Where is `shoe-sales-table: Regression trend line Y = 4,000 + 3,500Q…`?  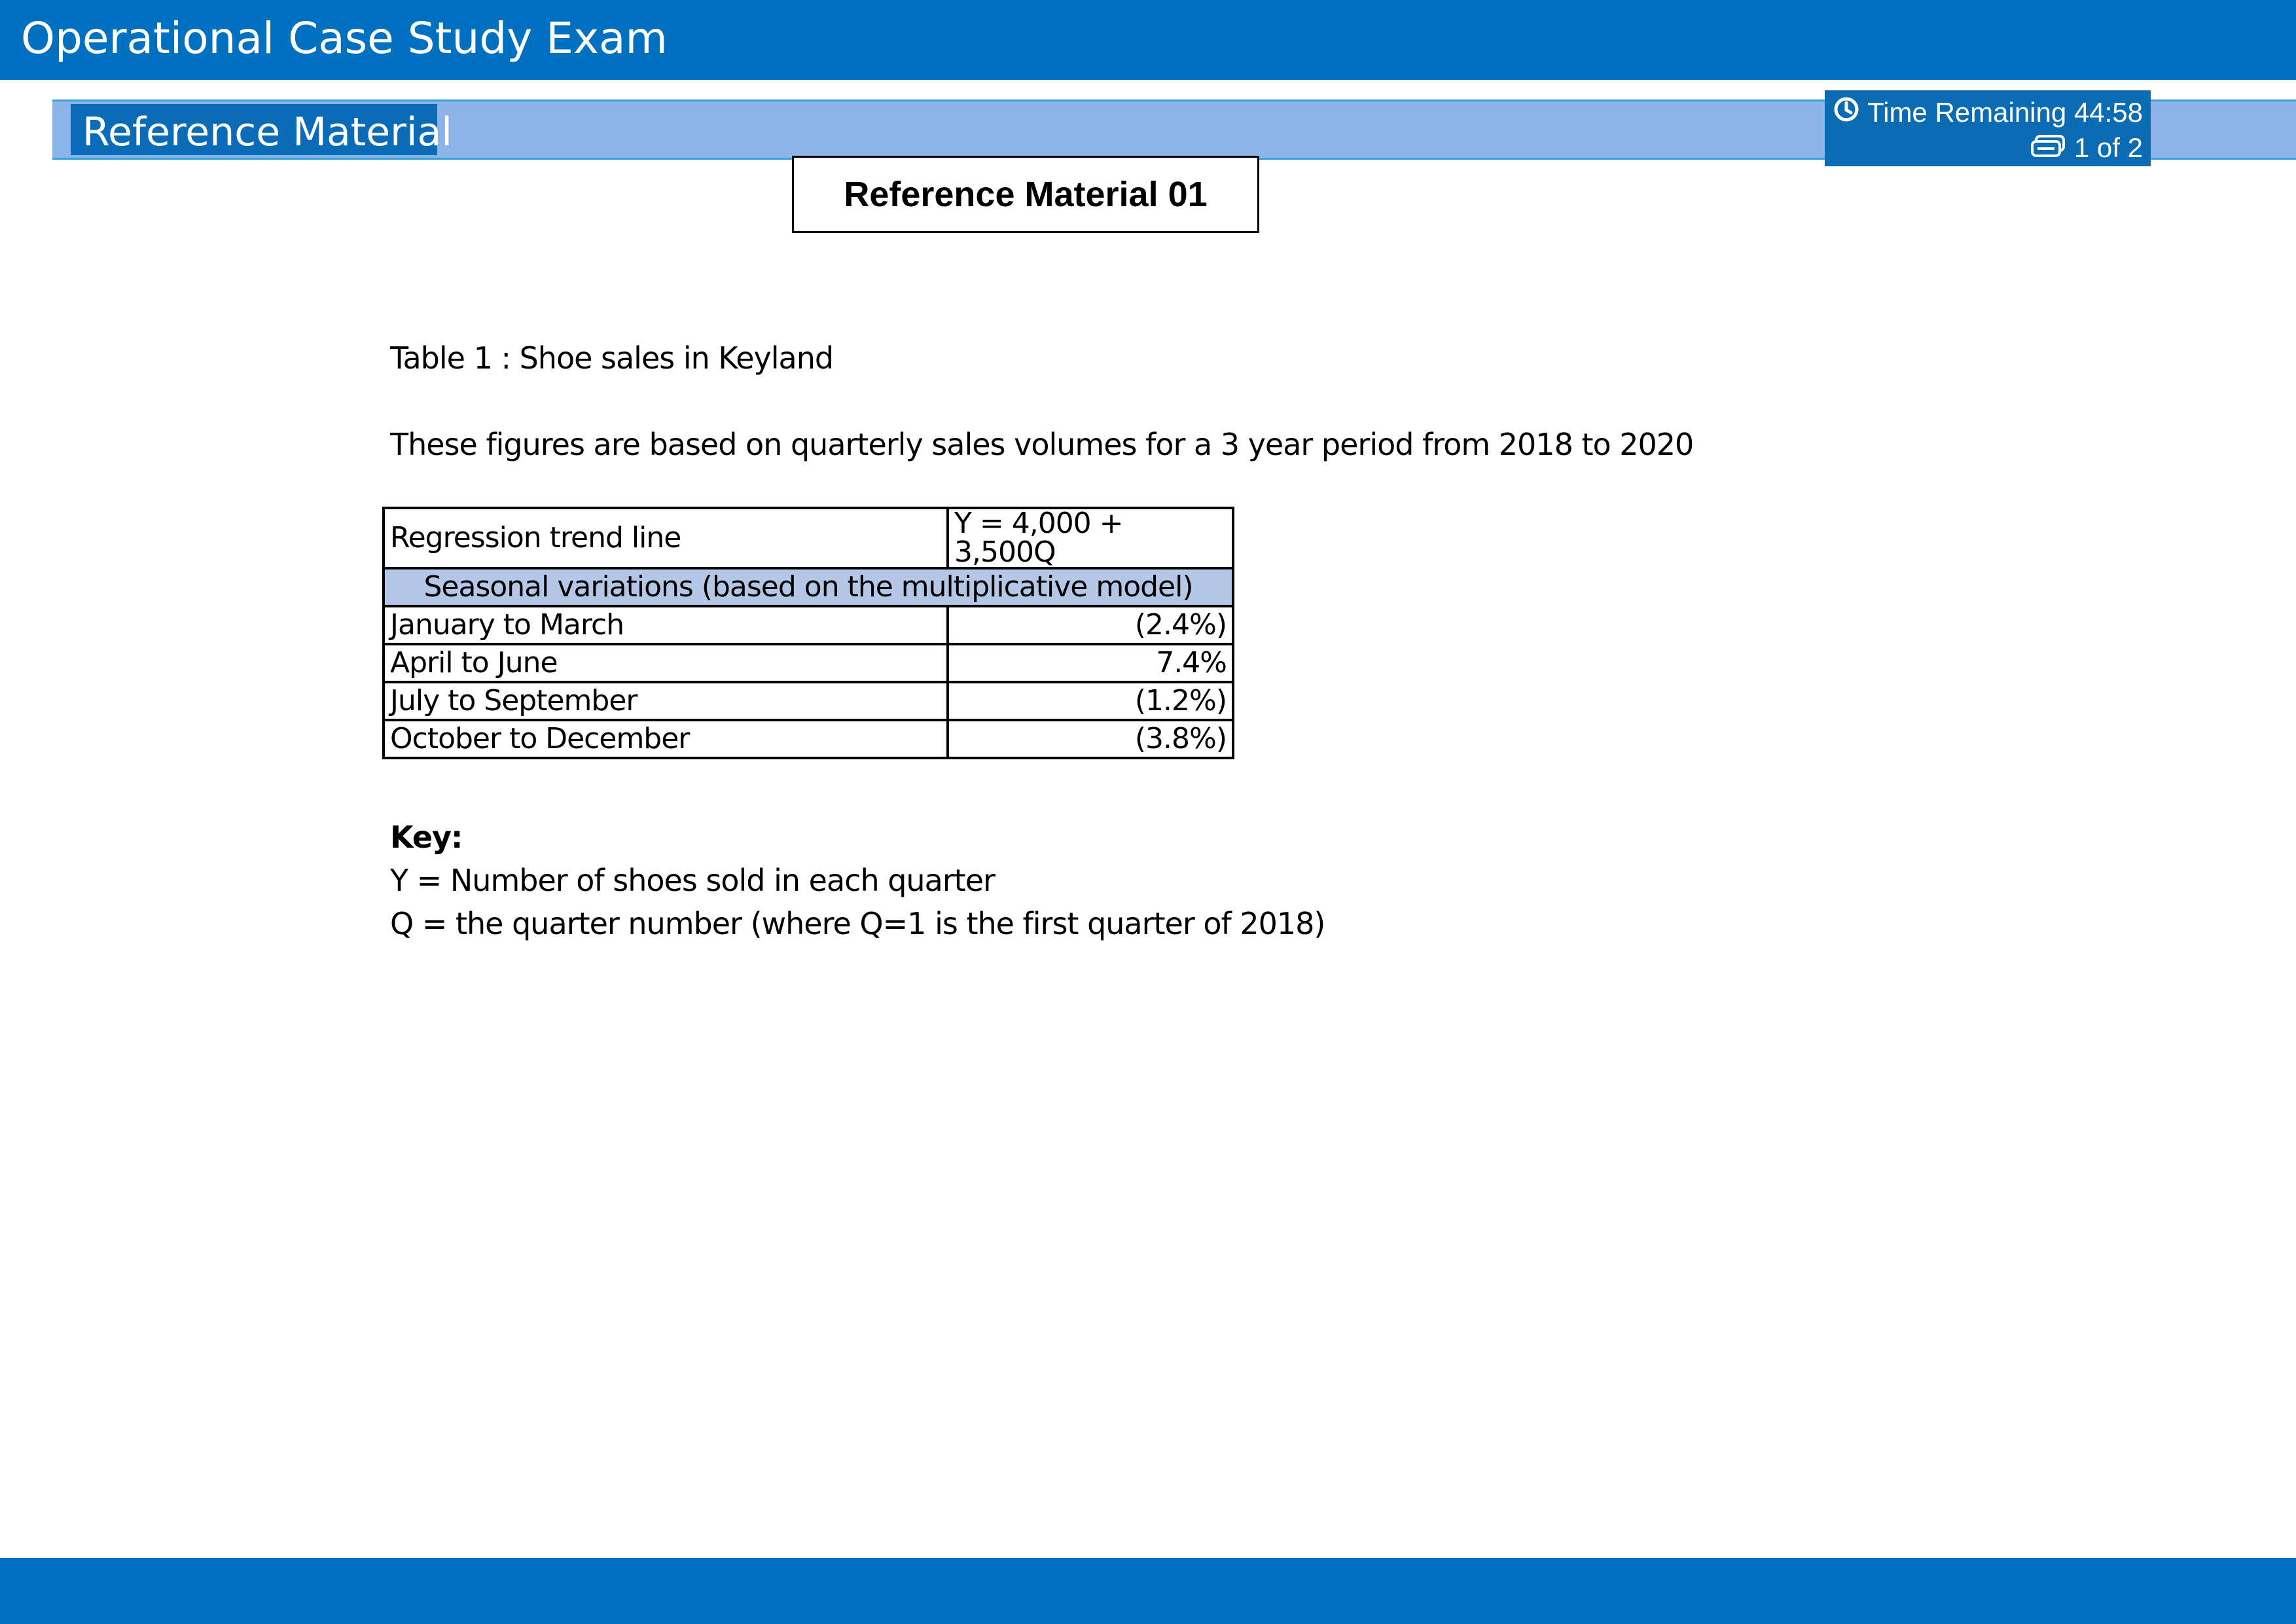
shoe-sales-table: Regression trend line Y = 4,000 + 3,500Q… is located at coordinates (808, 633).